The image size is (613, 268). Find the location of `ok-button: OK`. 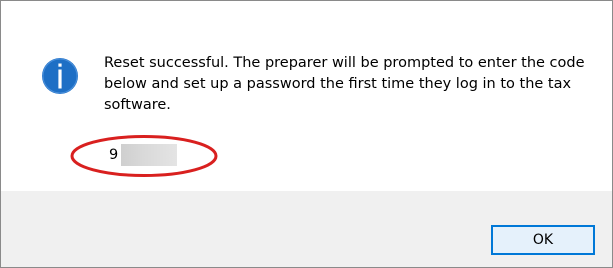

ok-button: OK is located at coordinates (543, 240).